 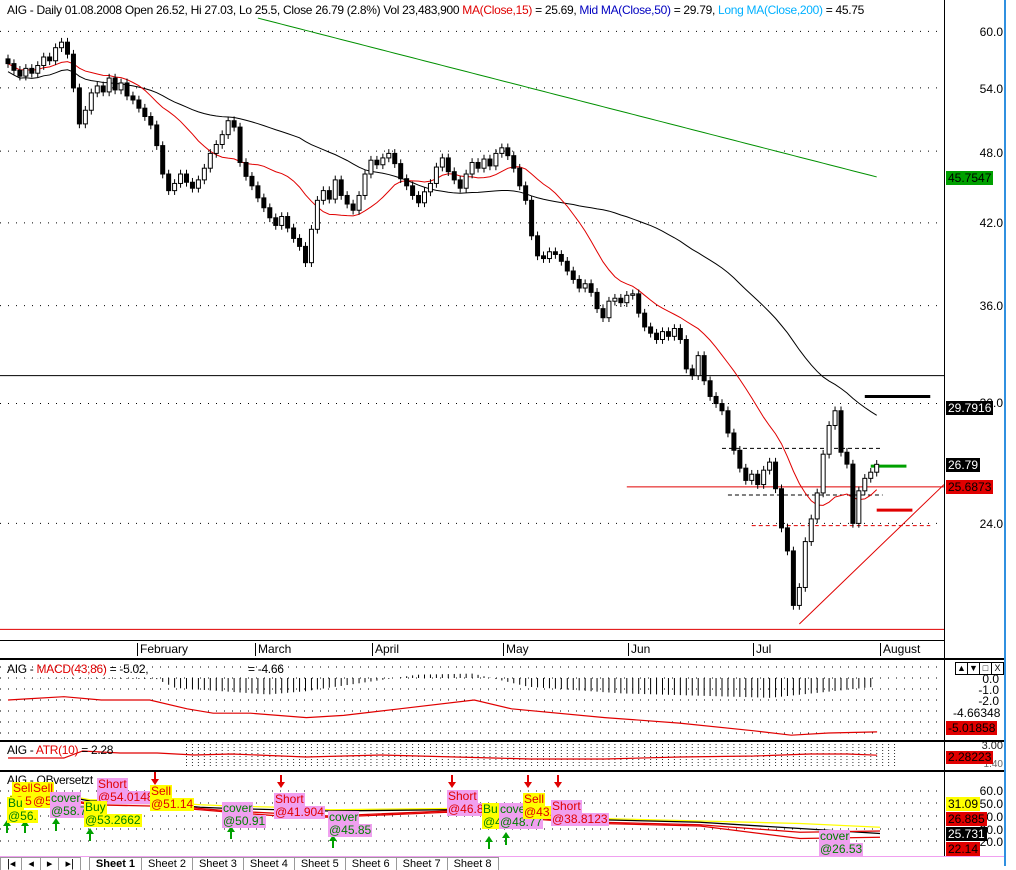 I want to click on red-line-tag-2: 22.14, so click(x=963, y=849).